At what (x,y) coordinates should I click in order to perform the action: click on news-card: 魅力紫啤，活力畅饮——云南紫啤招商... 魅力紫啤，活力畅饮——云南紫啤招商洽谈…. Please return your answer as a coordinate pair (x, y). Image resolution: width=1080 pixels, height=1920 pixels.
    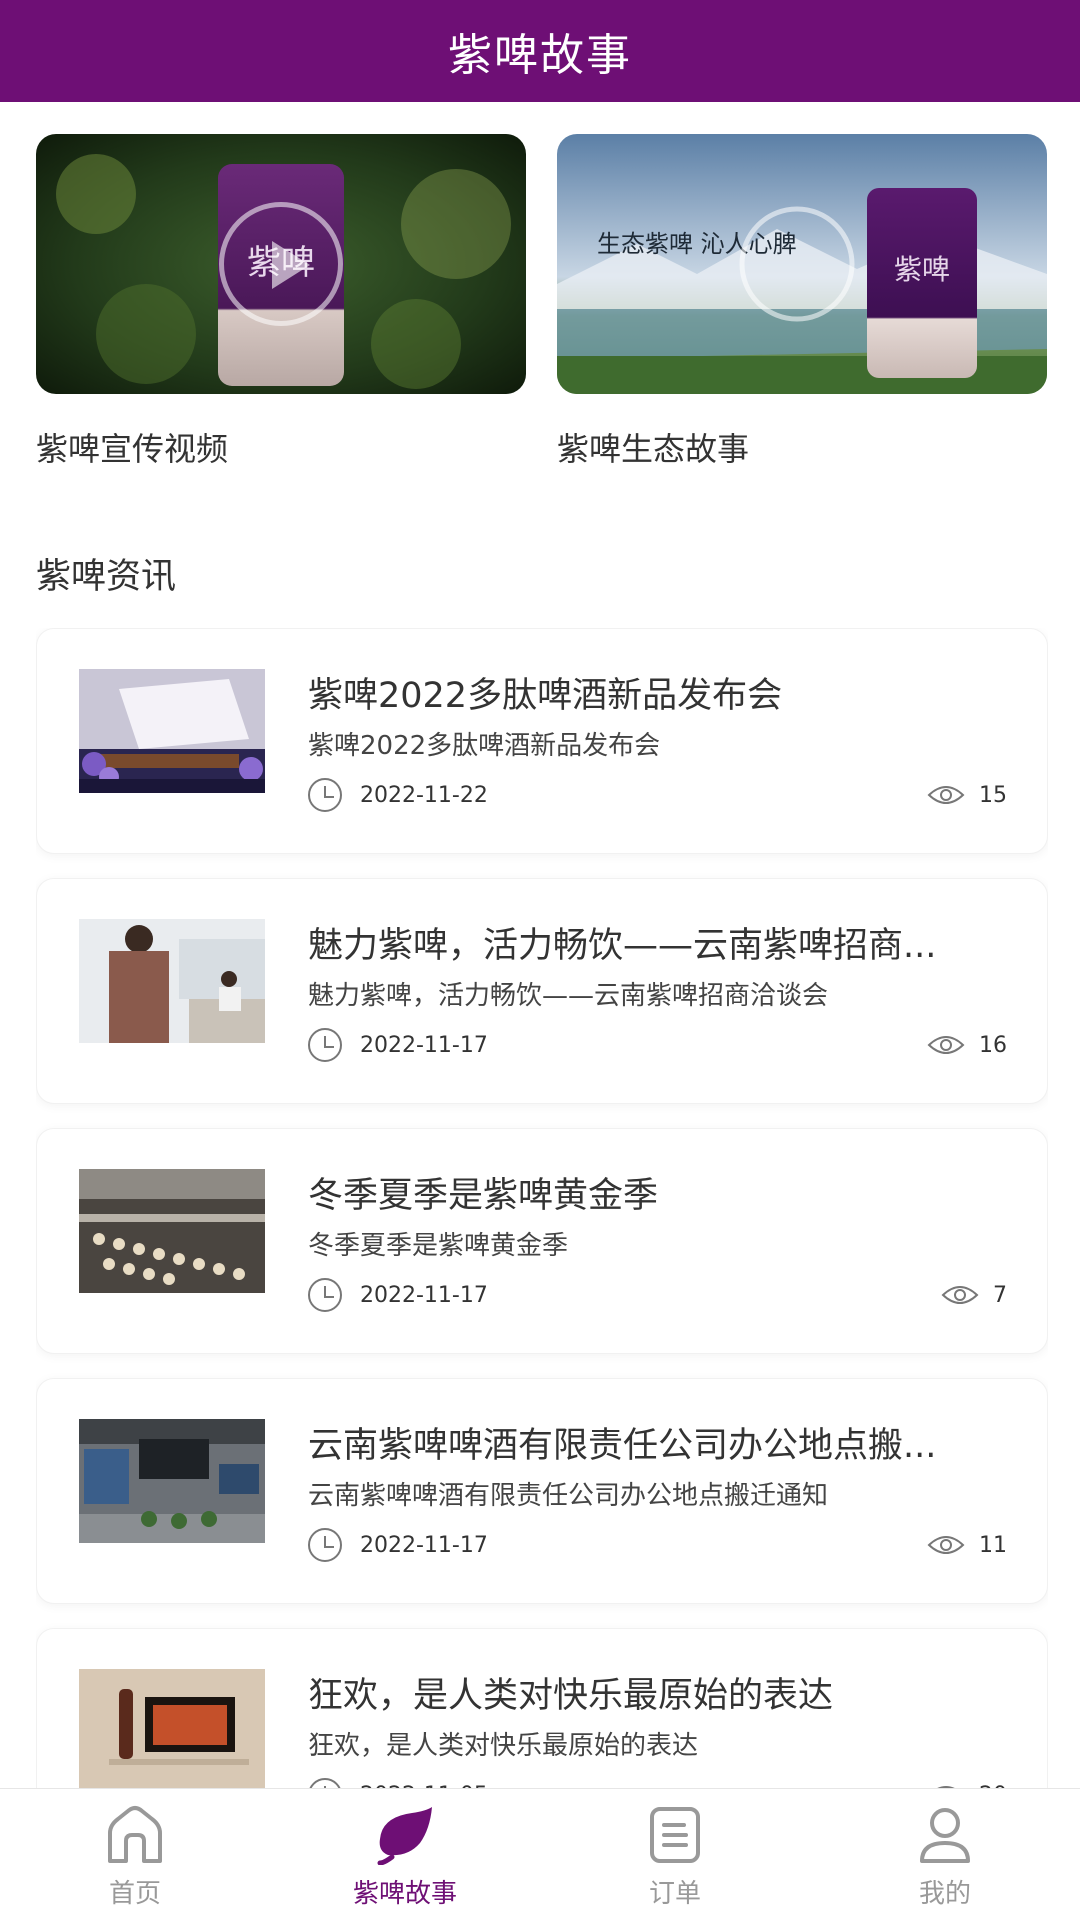
    Looking at the image, I should click on (542, 991).